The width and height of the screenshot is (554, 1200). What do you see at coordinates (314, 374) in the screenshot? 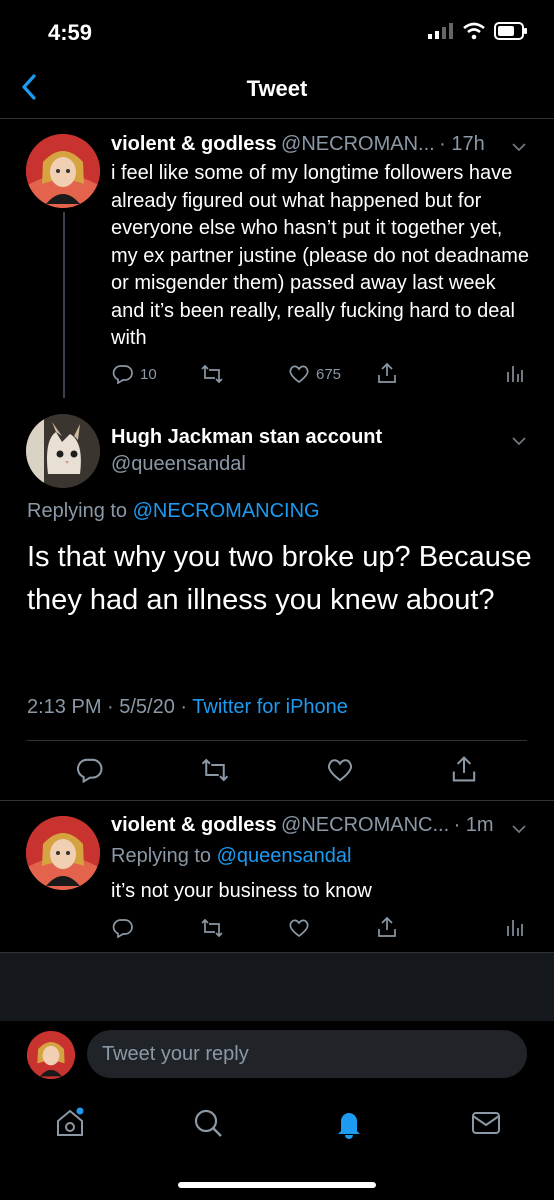
I see `like-button: 675` at bounding box center [314, 374].